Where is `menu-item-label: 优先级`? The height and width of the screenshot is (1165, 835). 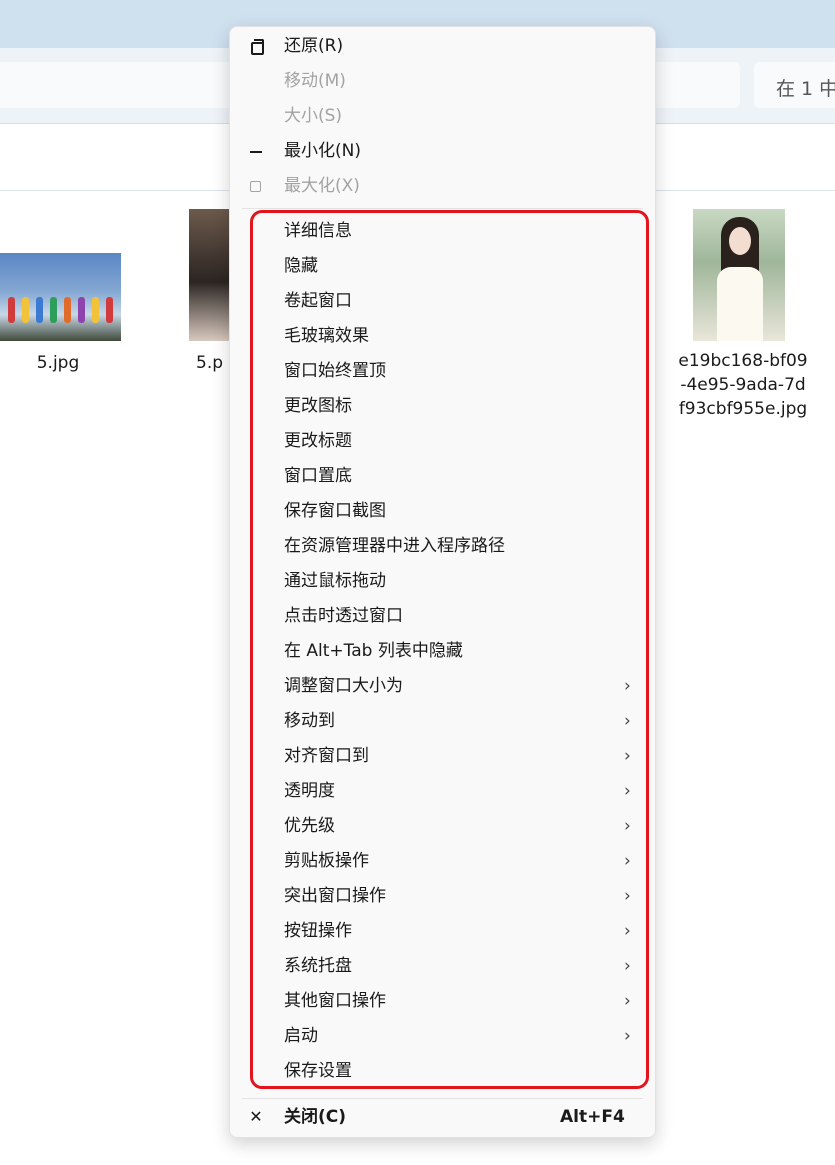 menu-item-label: 优先级 is located at coordinates (309, 826).